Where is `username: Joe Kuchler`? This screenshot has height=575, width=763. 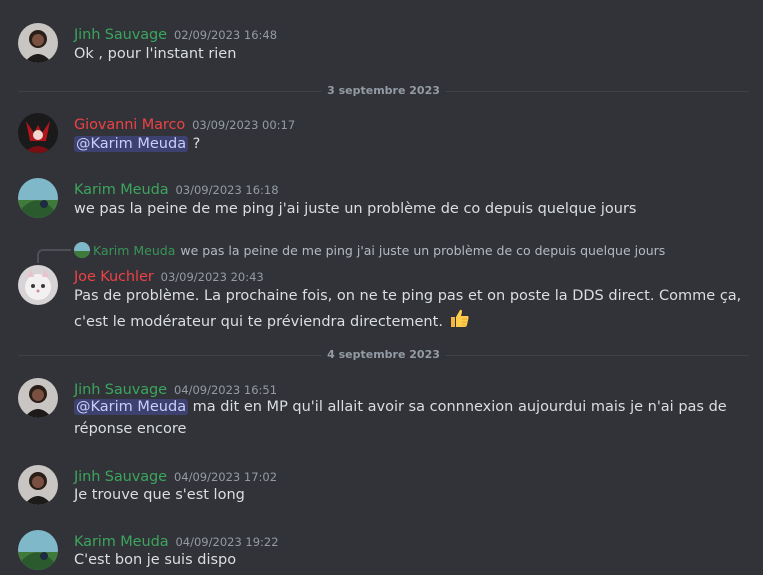 username: Joe Kuchler is located at coordinates (114, 277).